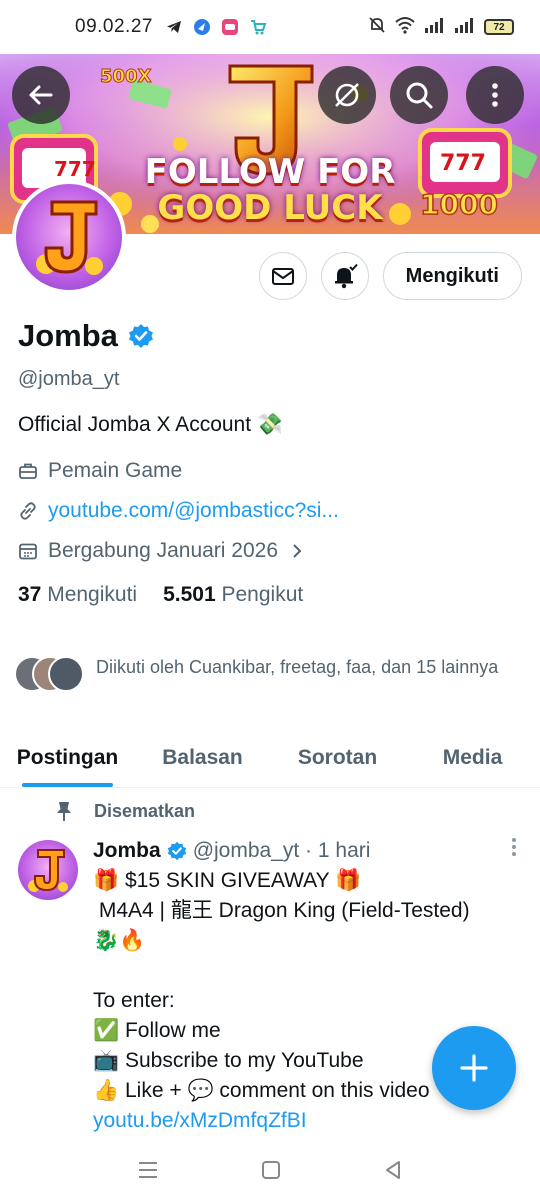 The image size is (540, 1200). What do you see at coordinates (227, 880) in the screenshot?
I see `post-line: 🎁 $15 SKIN GIVEAWAY 🎁` at bounding box center [227, 880].